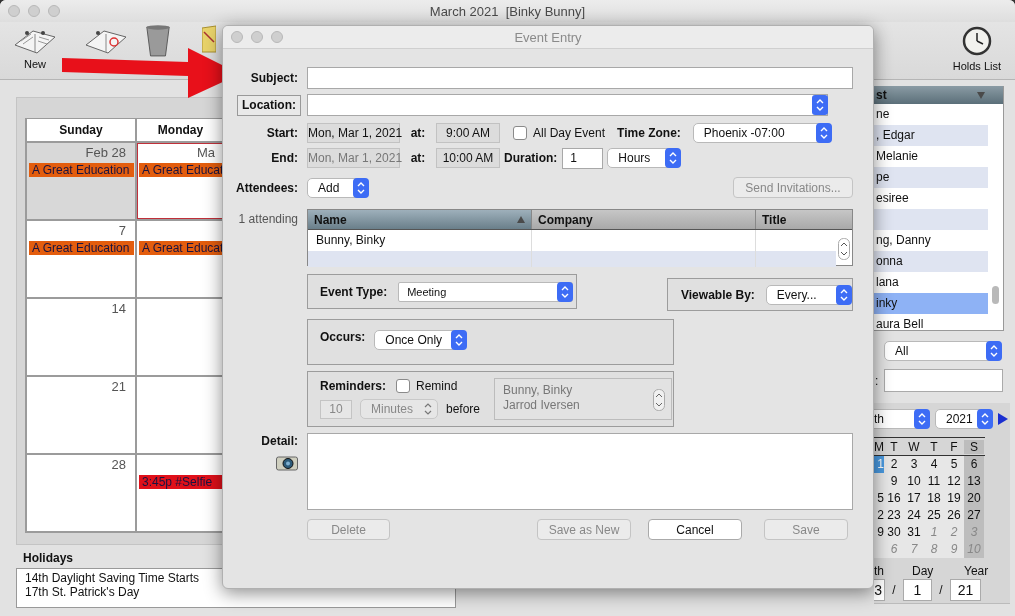 This screenshot has width=1015, height=616. I want to click on mini-calendar-day: 13, so click(974, 481).